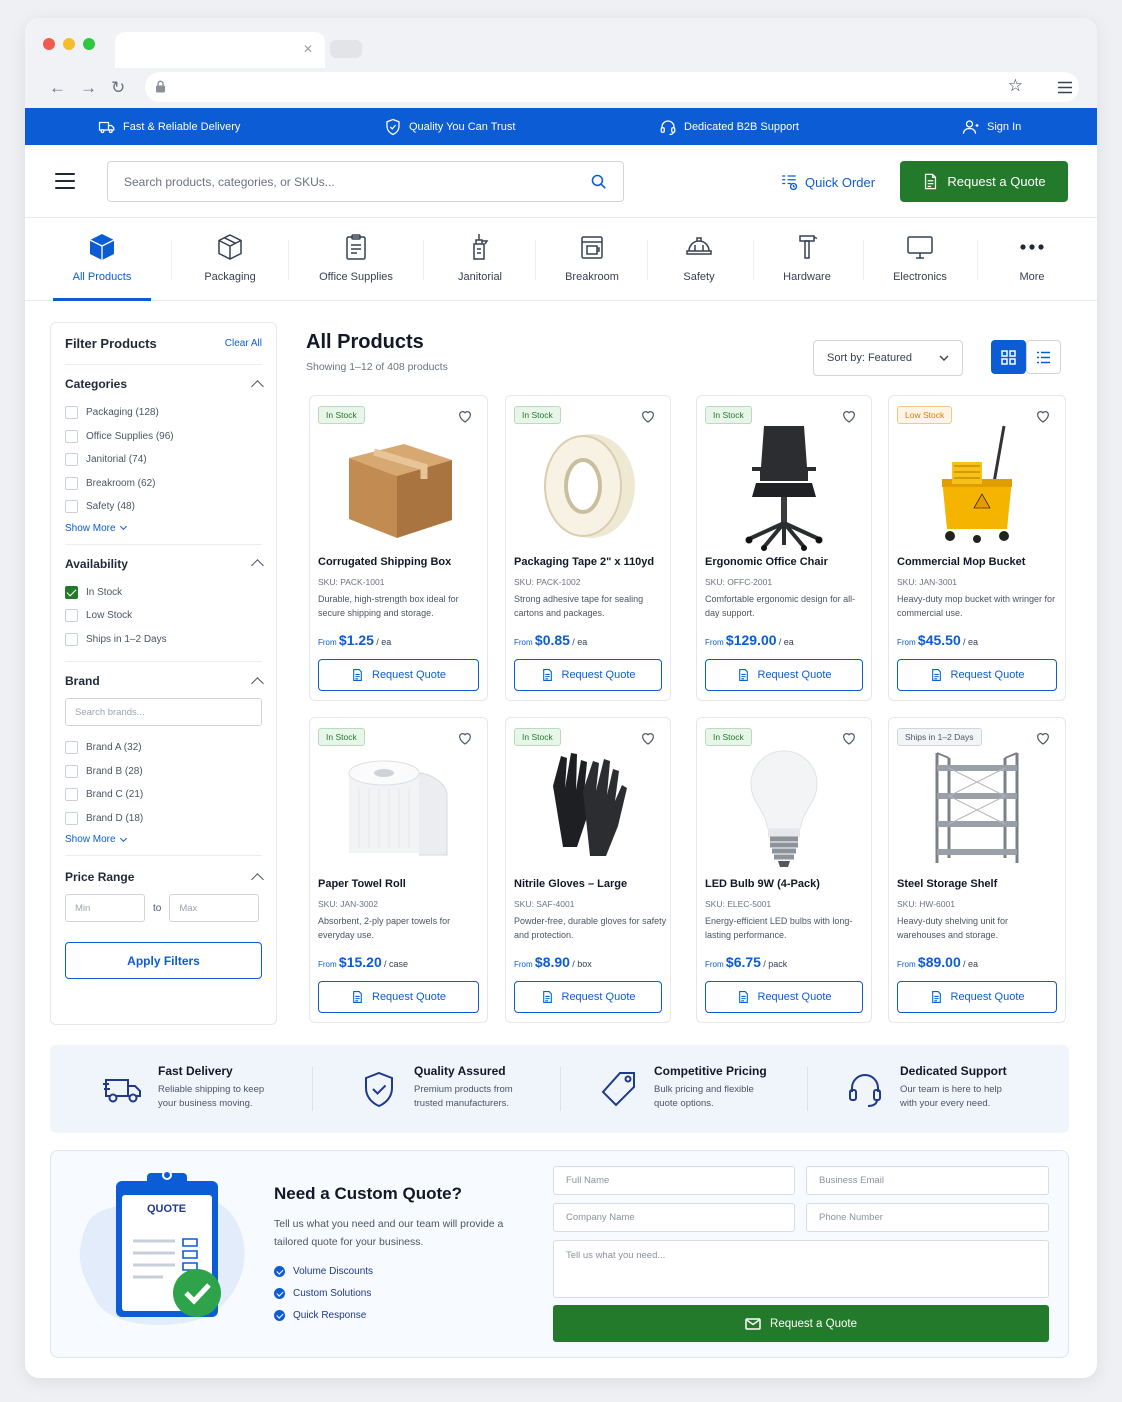 This screenshot has width=1122, height=1402. Describe the element at coordinates (991, 126) in the screenshot. I see `sign-in-link: Sign In` at that location.